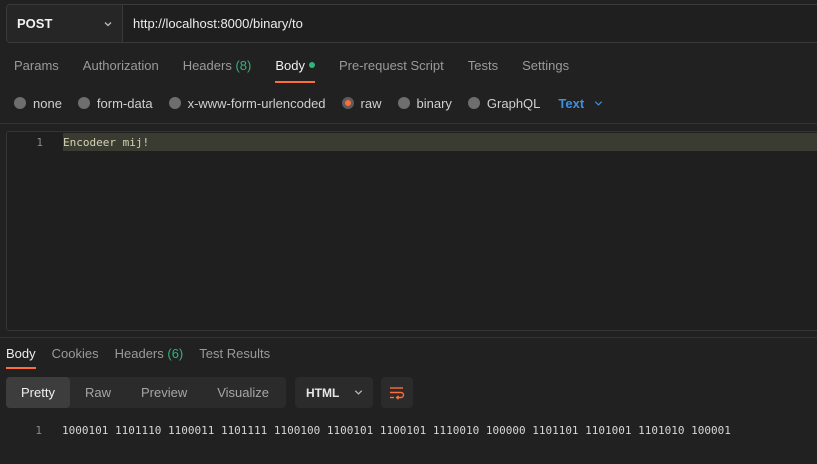  What do you see at coordinates (470, 23) in the screenshot?
I see `url-input: http://localhost:8000/binary/to` at bounding box center [470, 23].